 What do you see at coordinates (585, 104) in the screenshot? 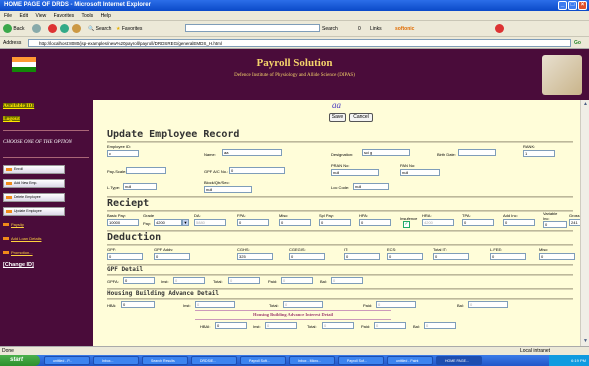
I see `scroll-up-icon: ▲` at bounding box center [585, 104].